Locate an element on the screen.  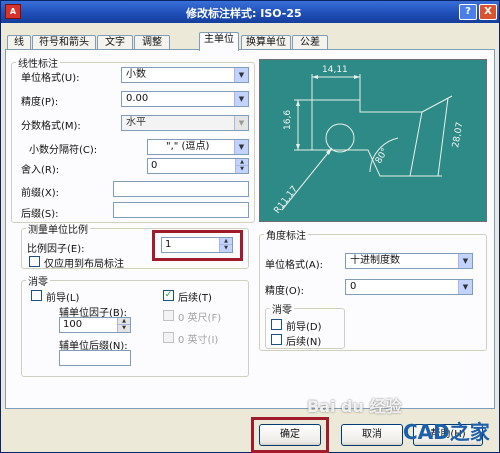
close-button: X is located at coordinates (488, 12).